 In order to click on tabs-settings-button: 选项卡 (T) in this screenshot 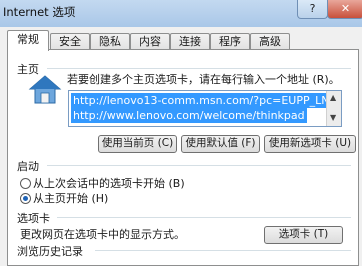, I will do `click(303, 235)`.